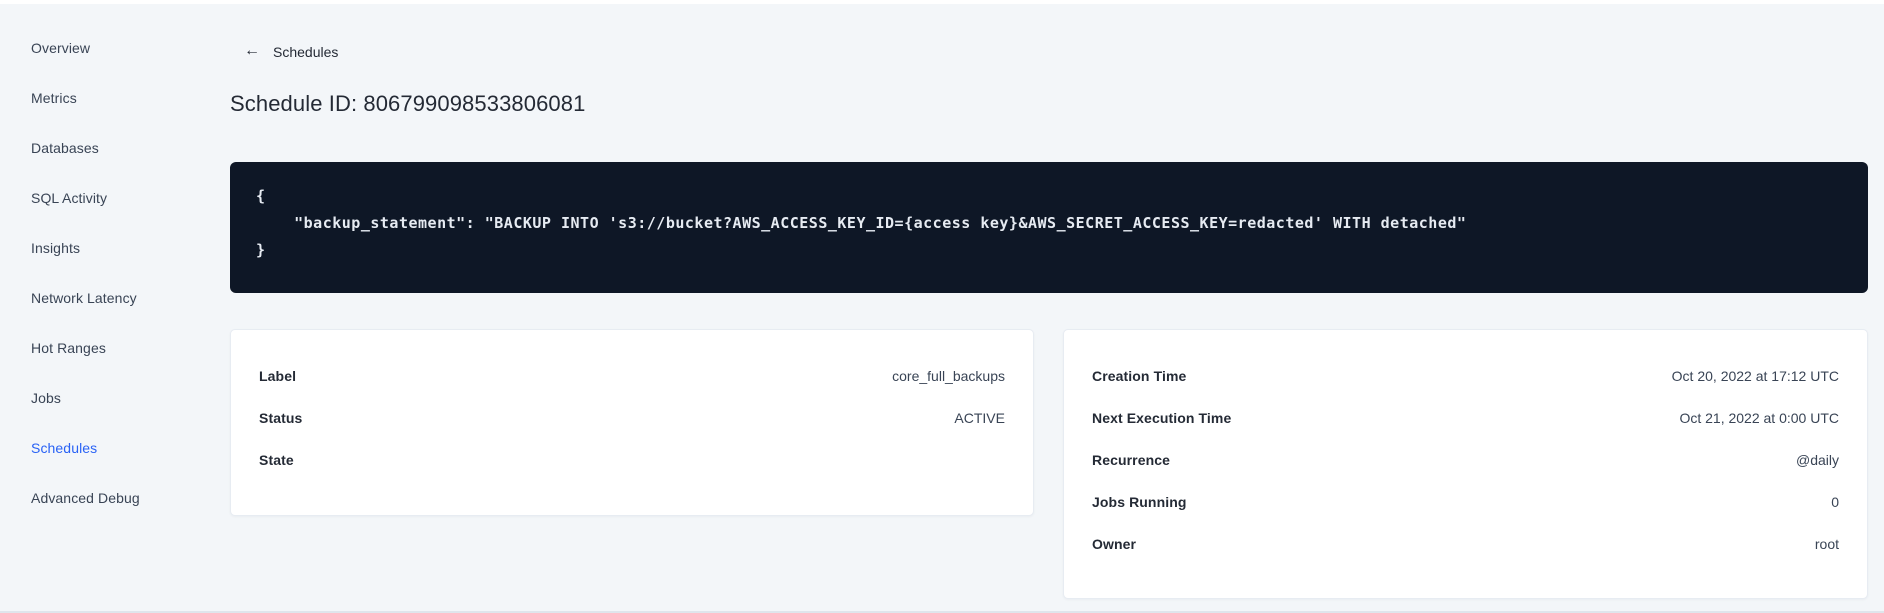 Image resolution: width=1884 pixels, height=613 pixels. What do you see at coordinates (1755, 376) in the screenshot?
I see `detail-value: Oct 20, 2022 at 17:12 UTC` at bounding box center [1755, 376].